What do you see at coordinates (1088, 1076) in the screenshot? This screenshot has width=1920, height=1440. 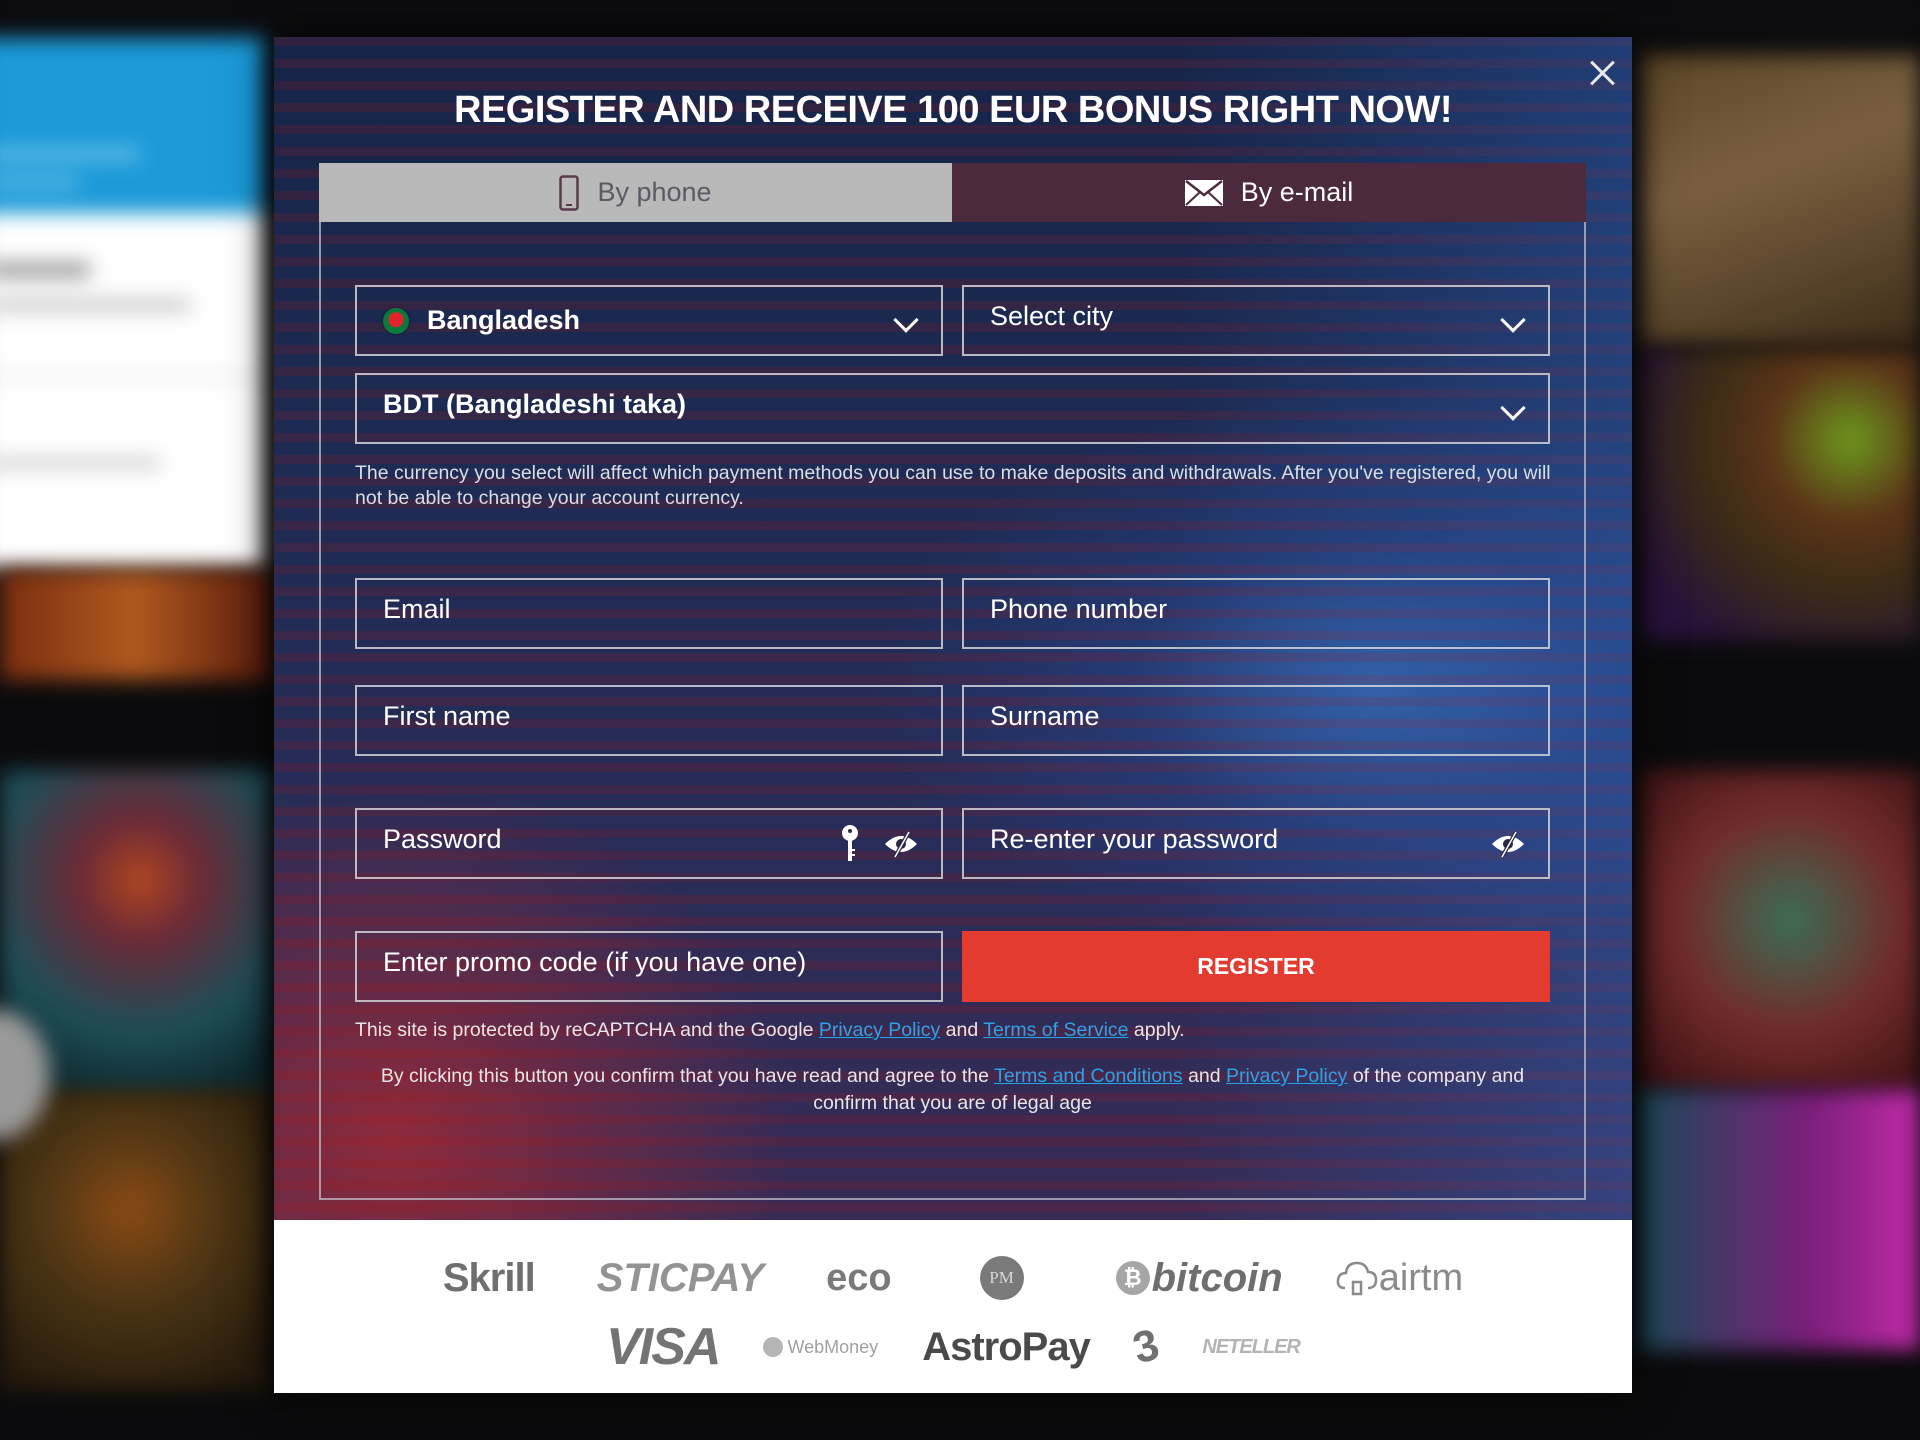 I see `terms-and-conditions-link: Terms and Conditions` at bounding box center [1088, 1076].